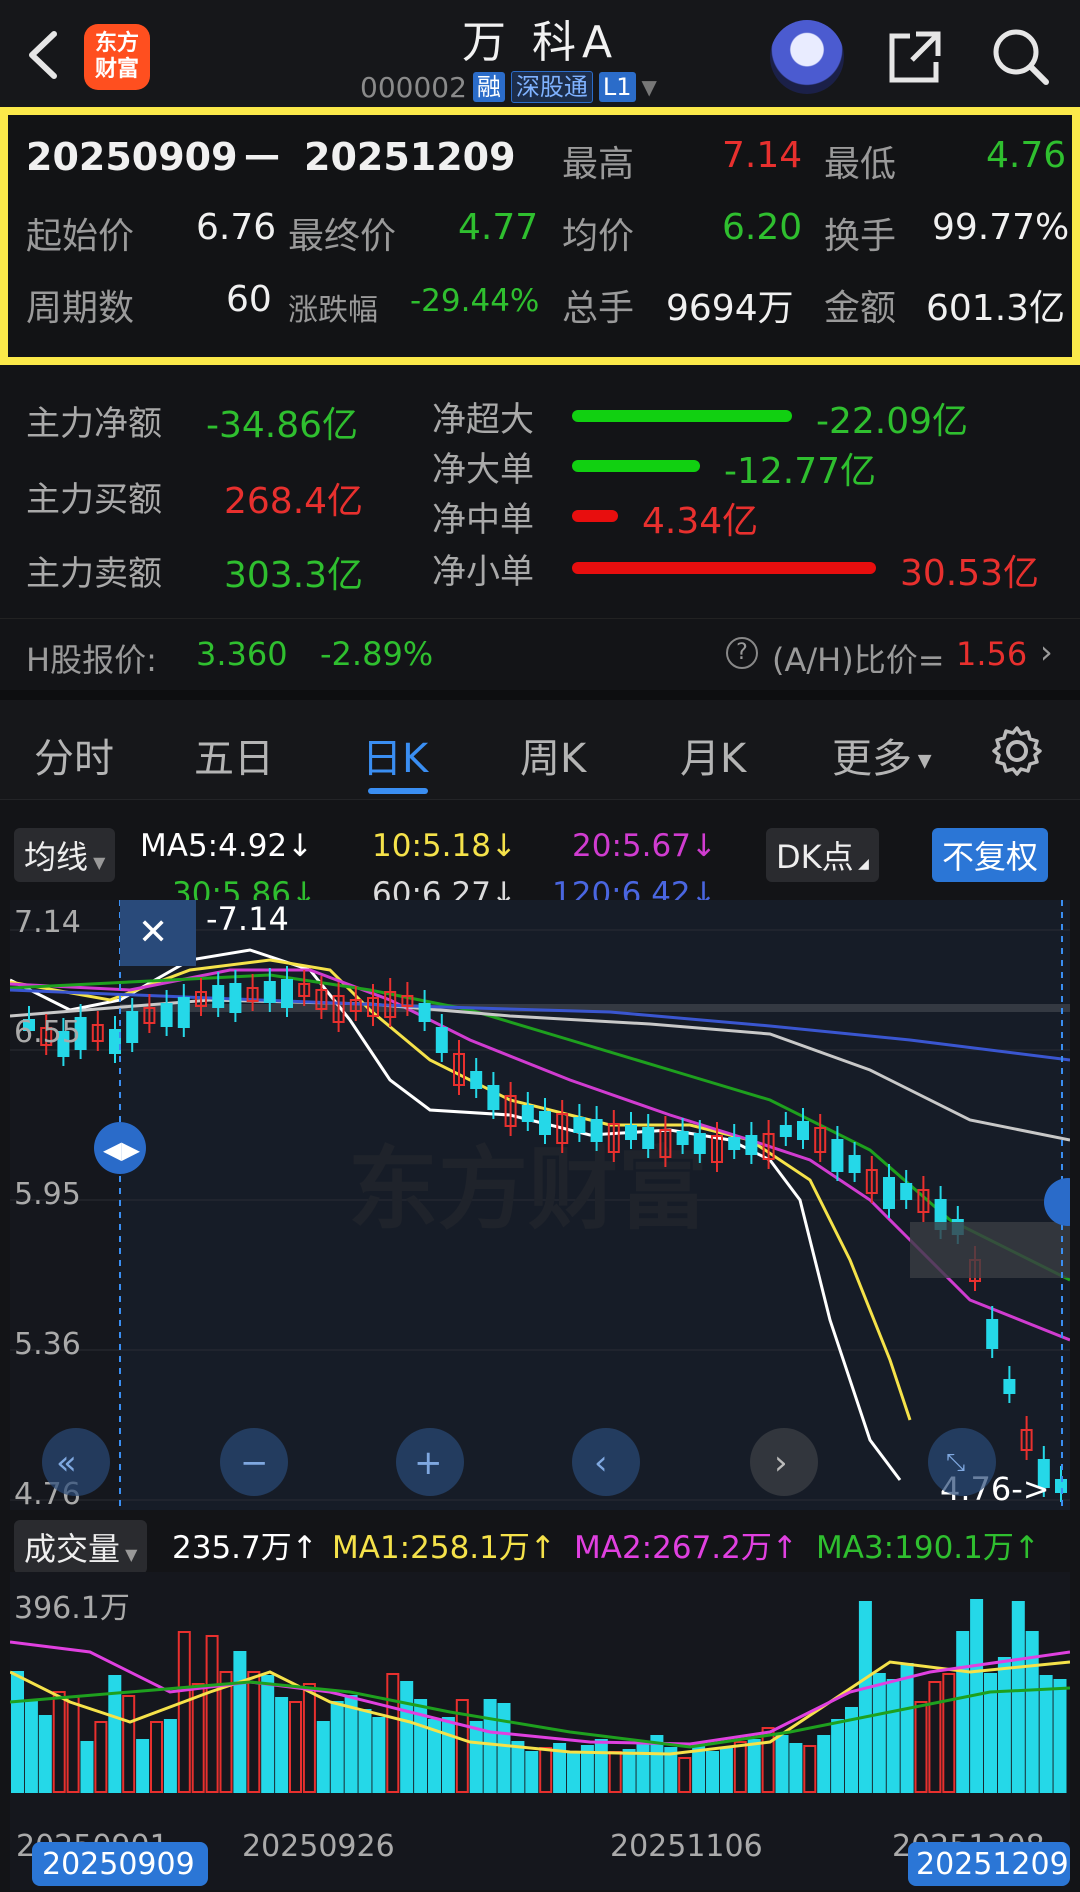  I want to click on change-label: 涨跌幅, so click(333, 310).